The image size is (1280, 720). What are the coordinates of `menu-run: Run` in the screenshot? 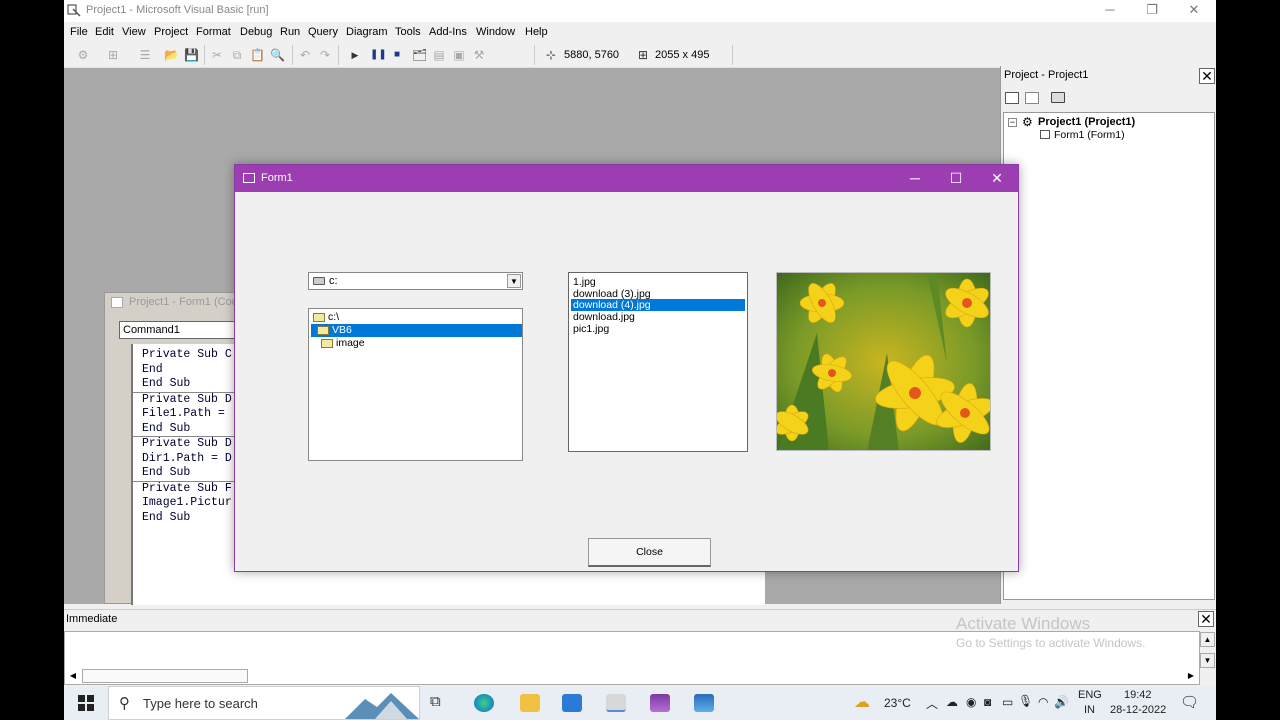 It's located at (290, 32).